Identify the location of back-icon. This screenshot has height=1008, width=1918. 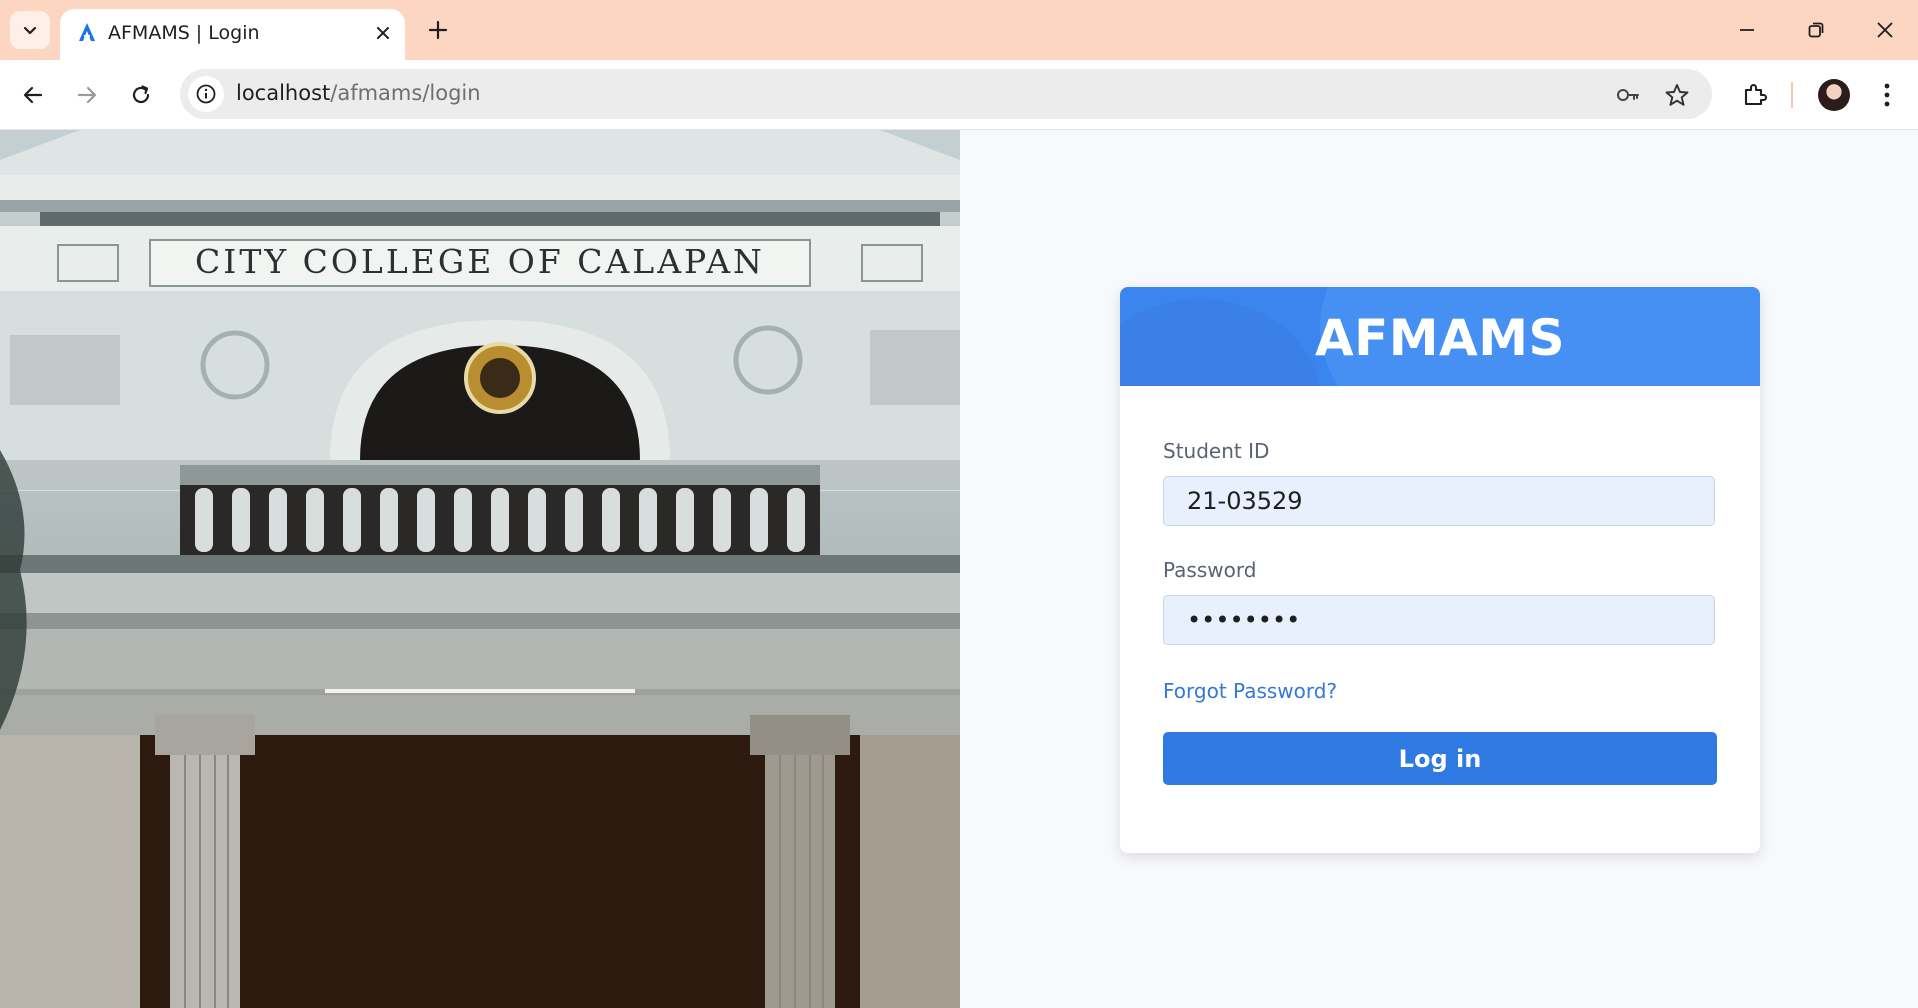
(33, 95).